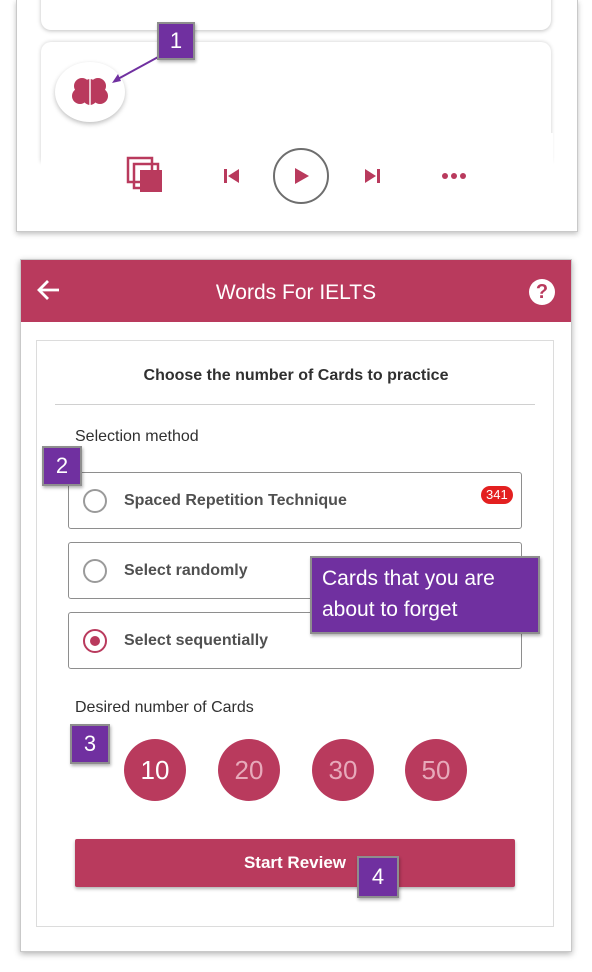 This screenshot has width=592, height=972. I want to click on back-arrow-icon, so click(49, 290).